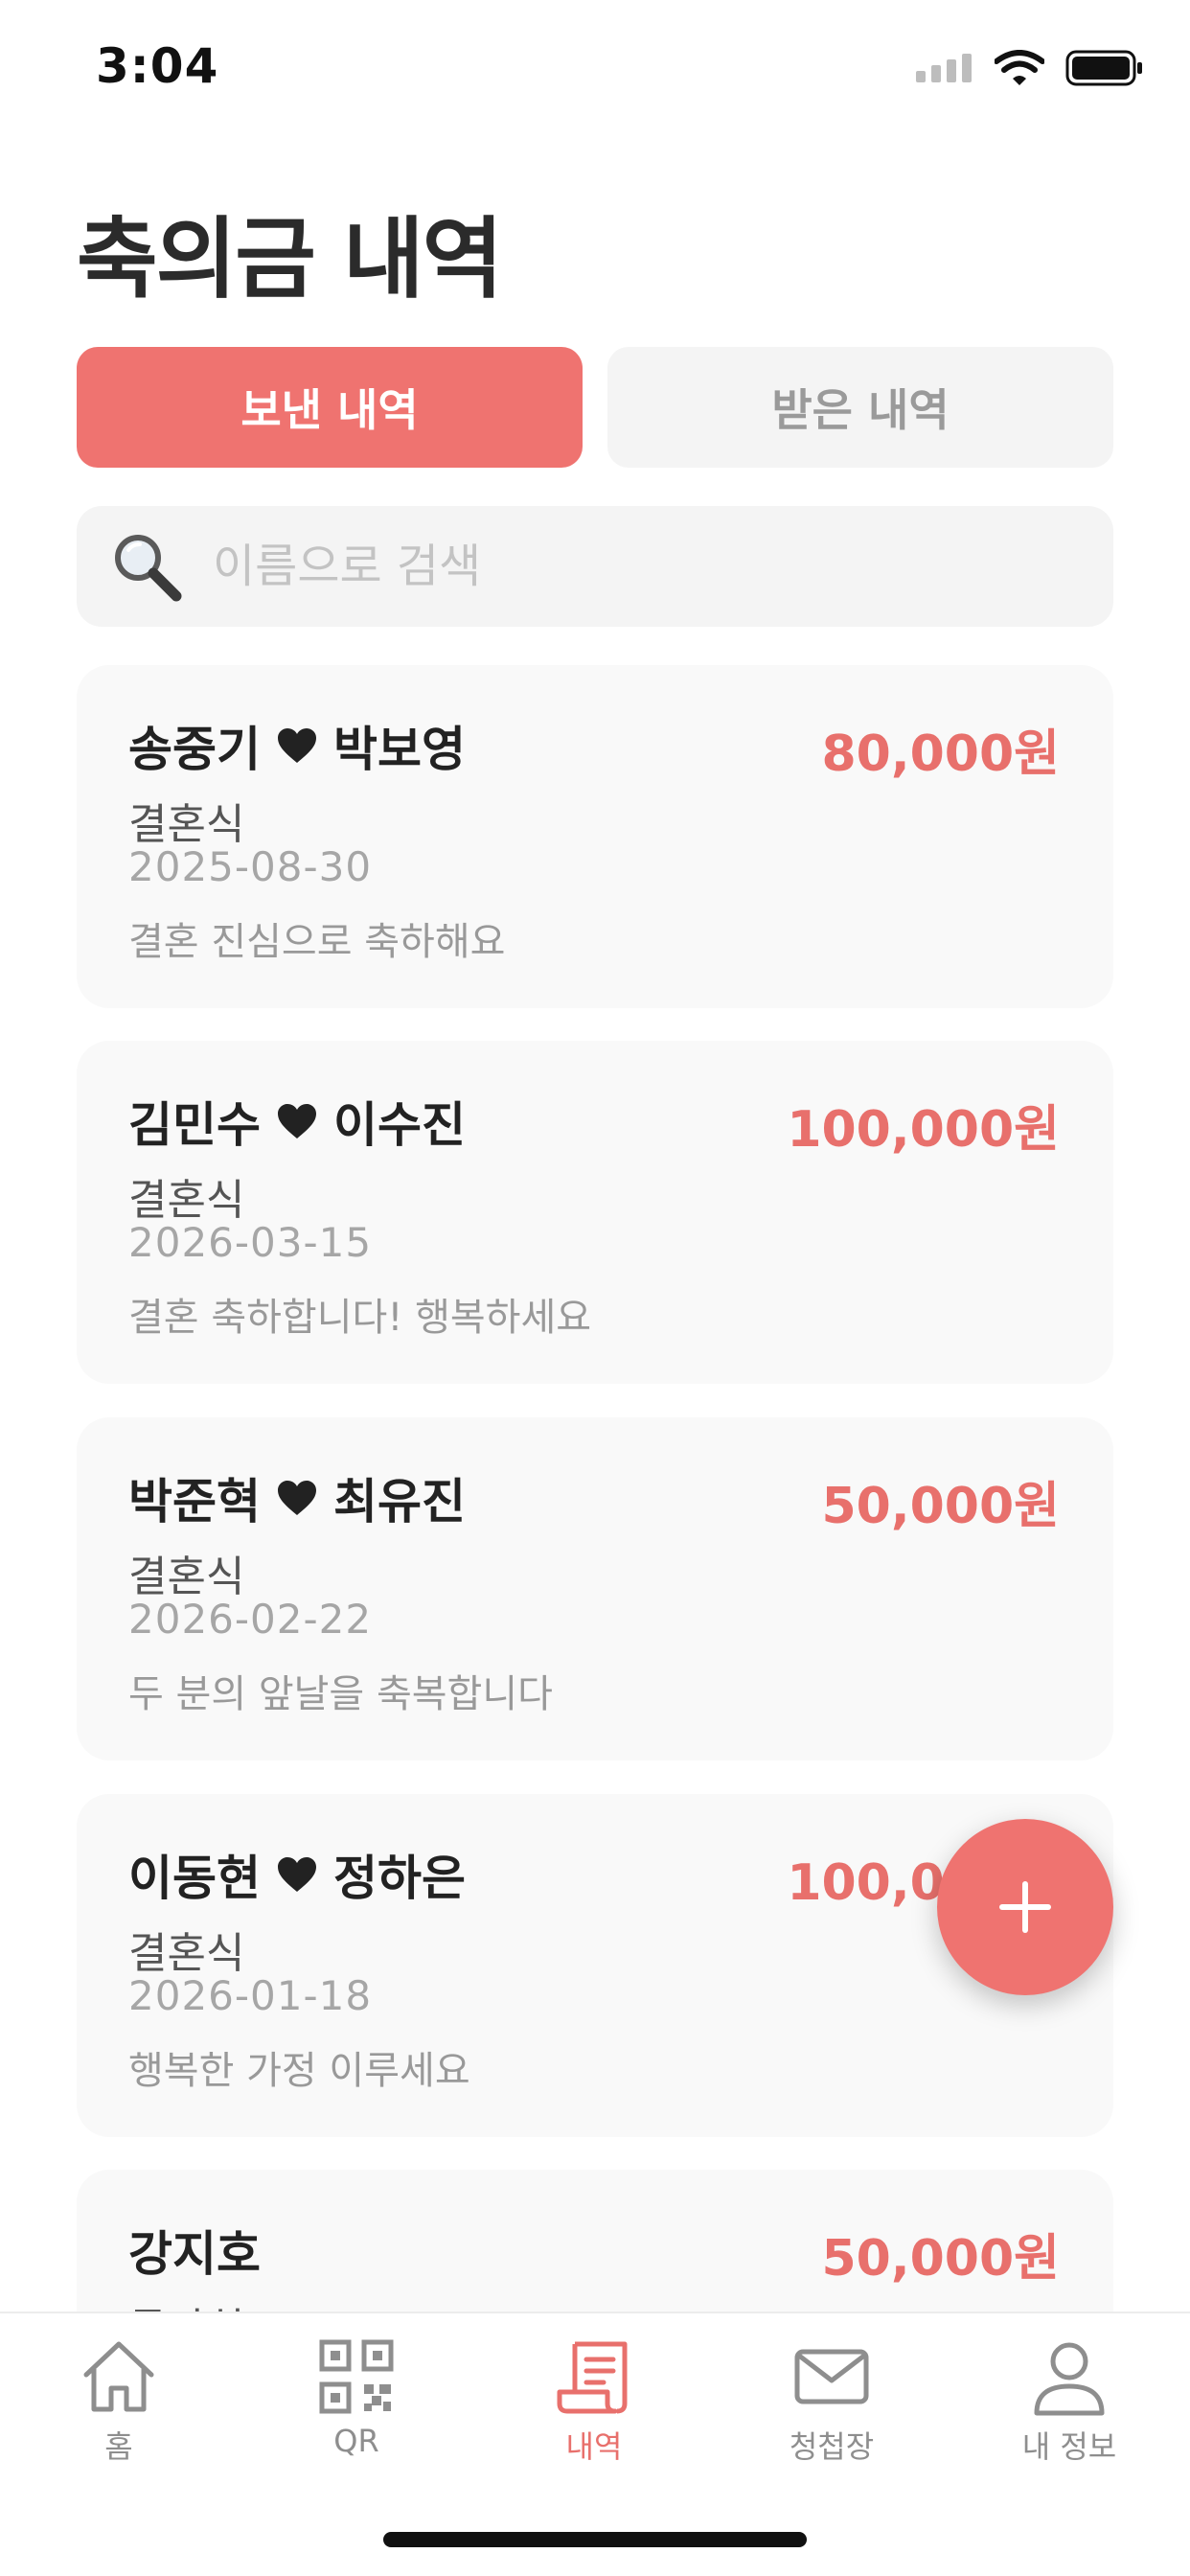 Image resolution: width=1190 pixels, height=2576 pixels. What do you see at coordinates (944, 68) in the screenshot?
I see `signal-icon` at bounding box center [944, 68].